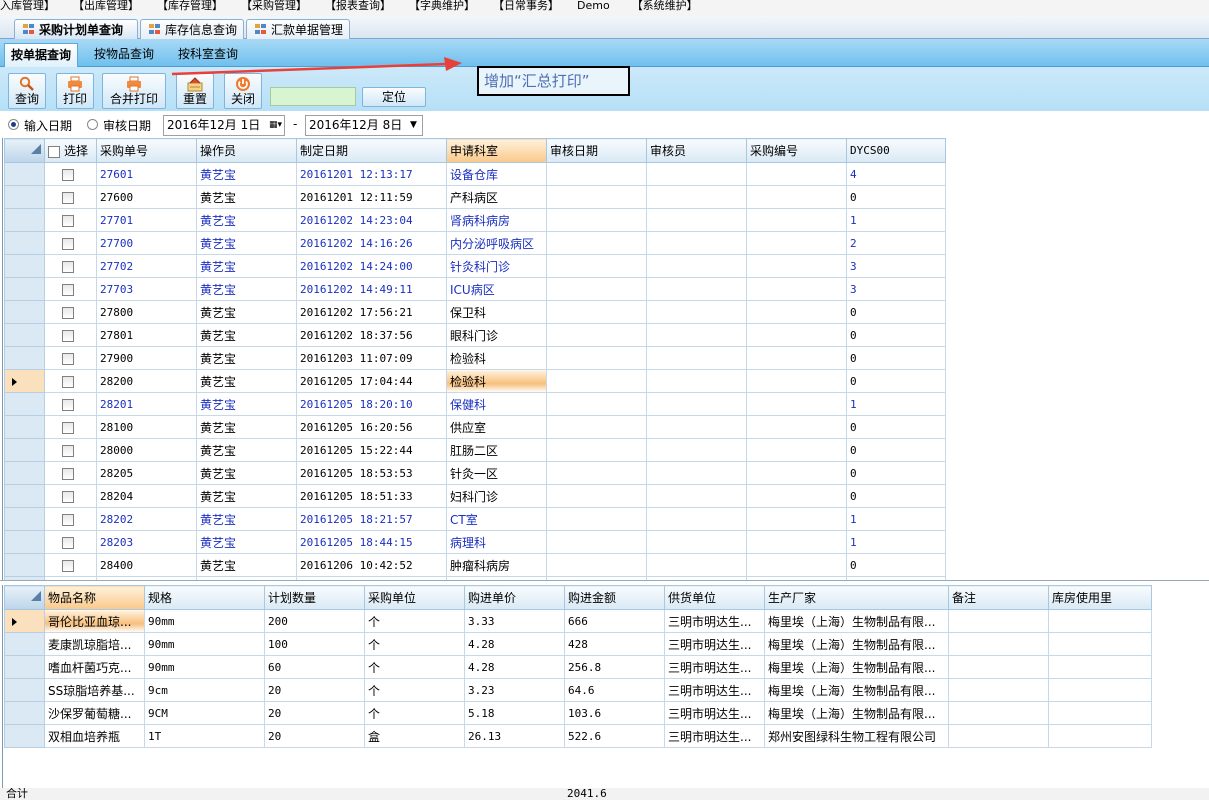  Describe the element at coordinates (596, 150) in the screenshot. I see `col-review-date: 审核日期` at that location.